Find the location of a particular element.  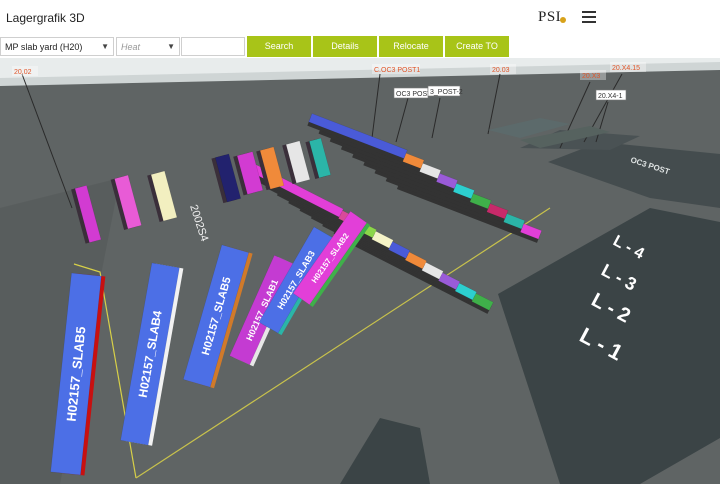

svg-text: 20.03 is located at coordinates (501, 70).